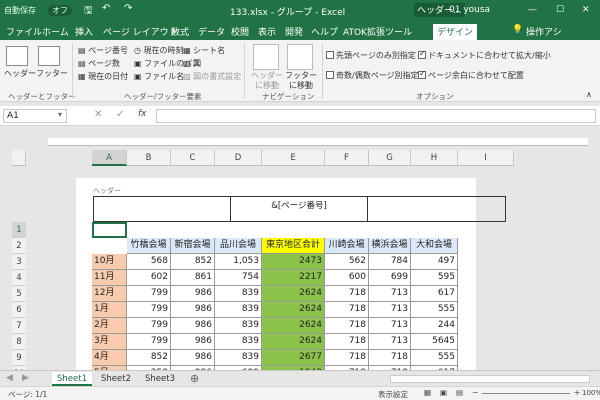 The image size is (600, 400). Describe the element at coordinates (72, 379) in the screenshot. I see `sheet-tab-1: Sheet1` at that location.